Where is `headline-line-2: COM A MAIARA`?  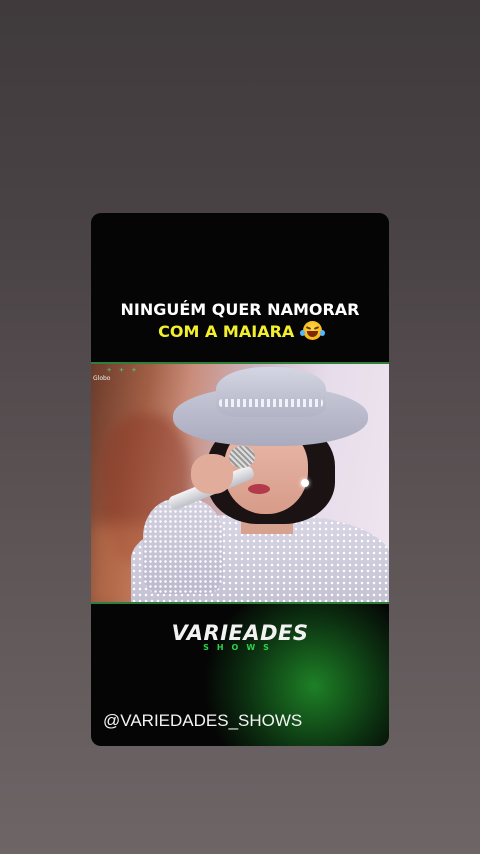 headline-line-2: COM A MAIARA is located at coordinates (240, 332).